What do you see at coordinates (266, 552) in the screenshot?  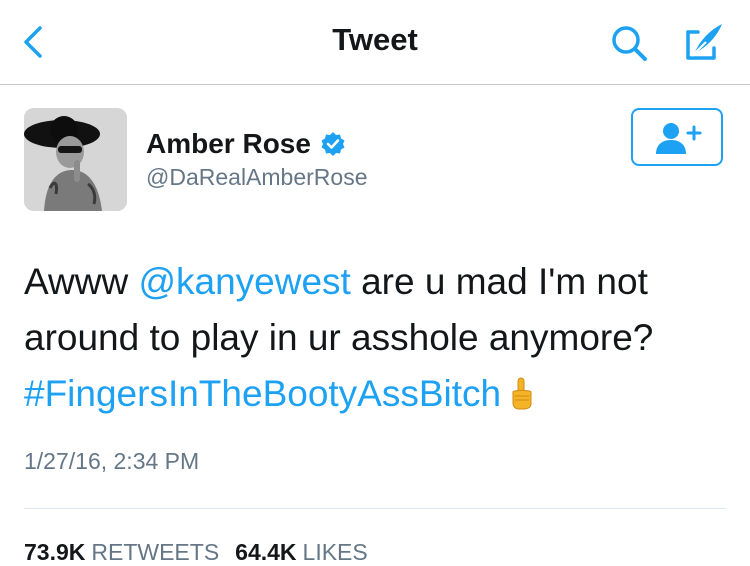 I see `likes-count: 64.4K` at bounding box center [266, 552].